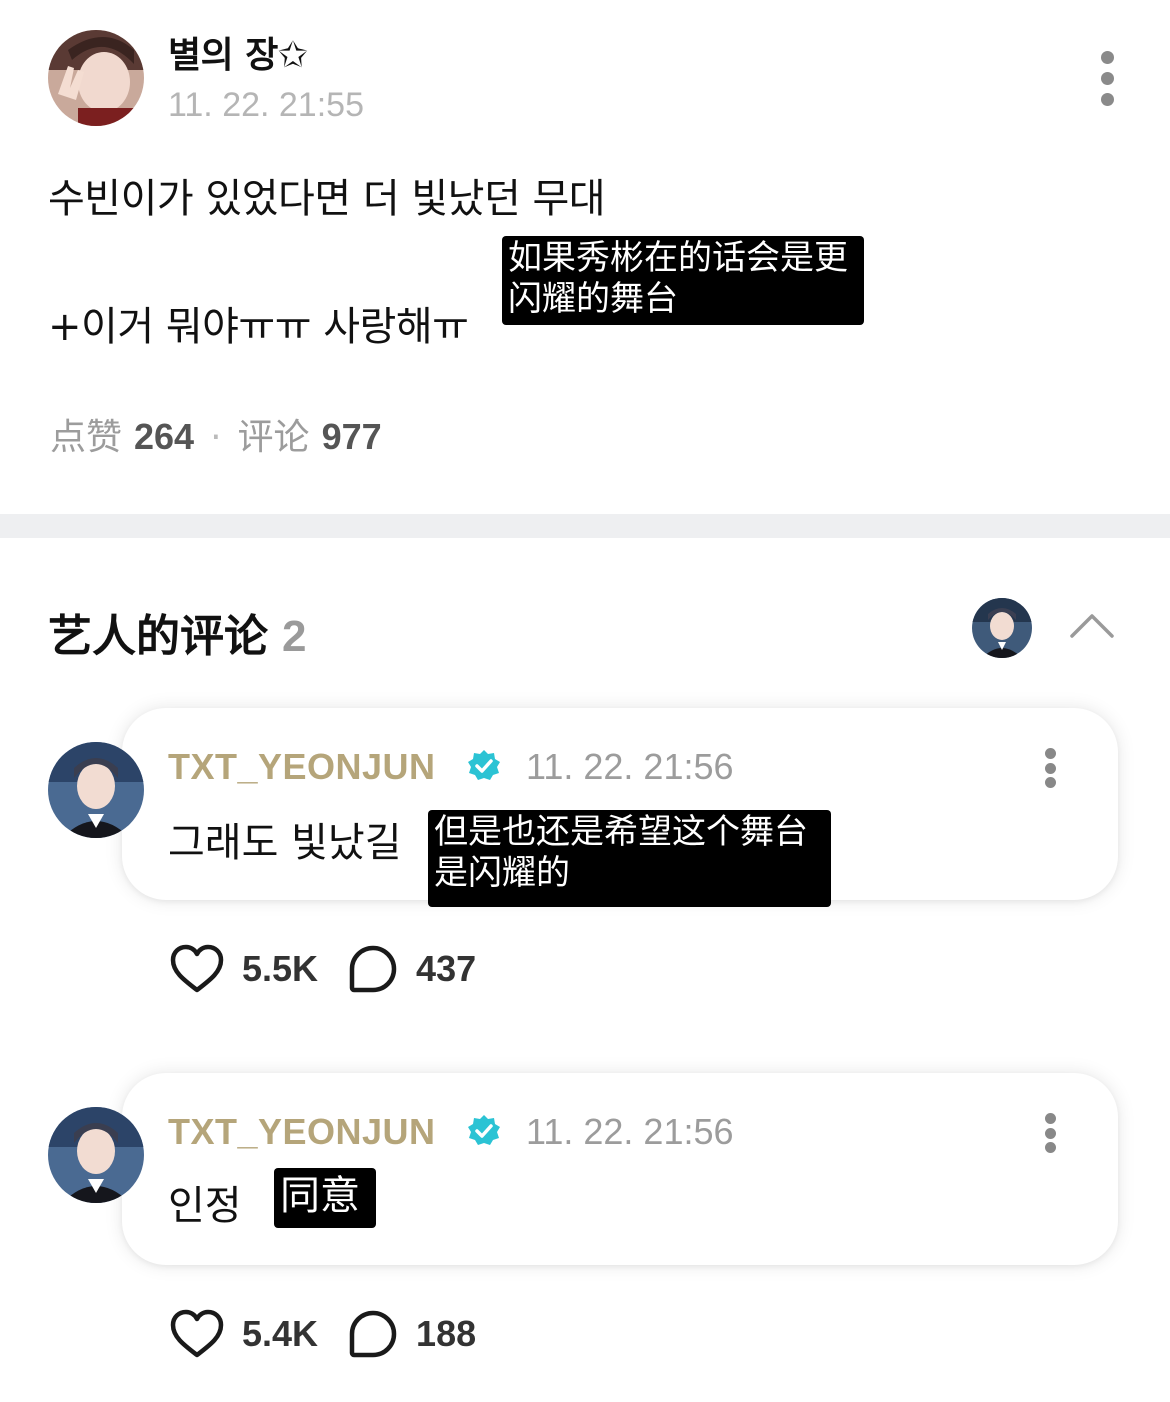 This screenshot has width=1170, height=1402. What do you see at coordinates (86, 437) in the screenshot?
I see `likes-label: 点赞` at bounding box center [86, 437].